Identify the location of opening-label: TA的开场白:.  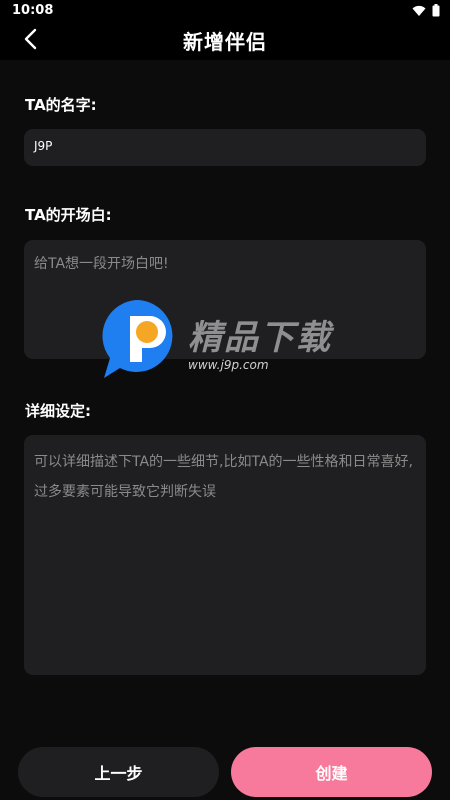
(68, 215).